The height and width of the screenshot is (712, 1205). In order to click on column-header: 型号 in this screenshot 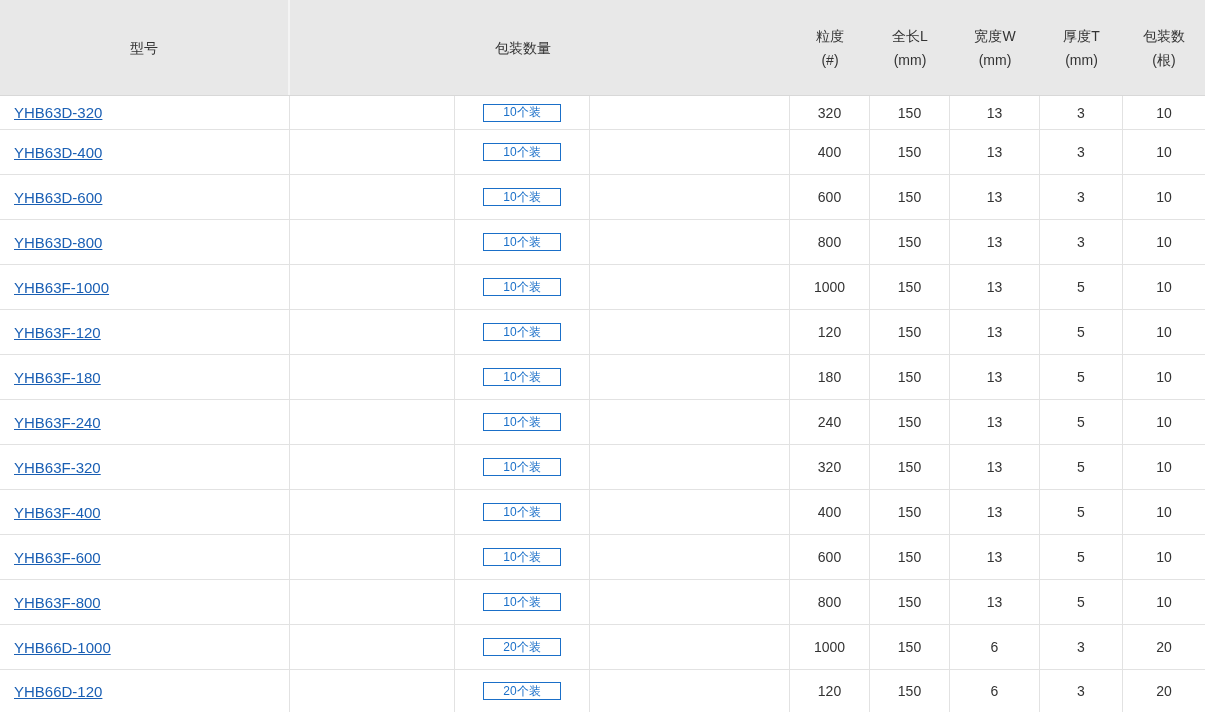, I will do `click(144, 48)`.